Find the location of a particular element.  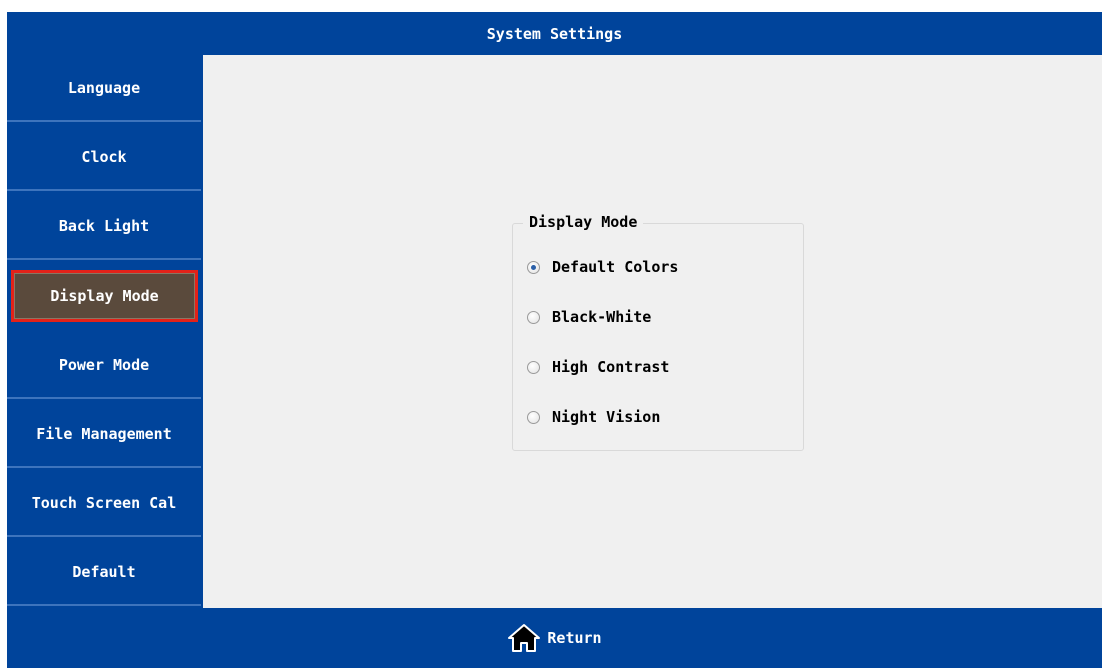

sidebar-item-power-mode: Power Mode is located at coordinates (104, 365).